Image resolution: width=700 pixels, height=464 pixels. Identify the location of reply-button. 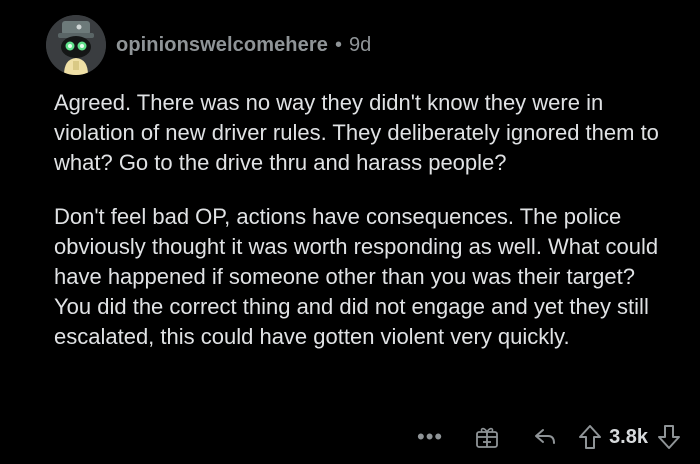
(545, 437).